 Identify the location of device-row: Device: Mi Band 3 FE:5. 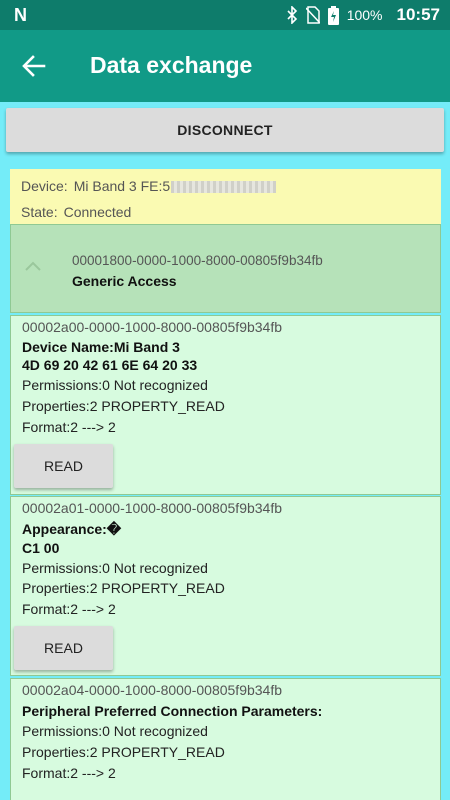
(149, 186).